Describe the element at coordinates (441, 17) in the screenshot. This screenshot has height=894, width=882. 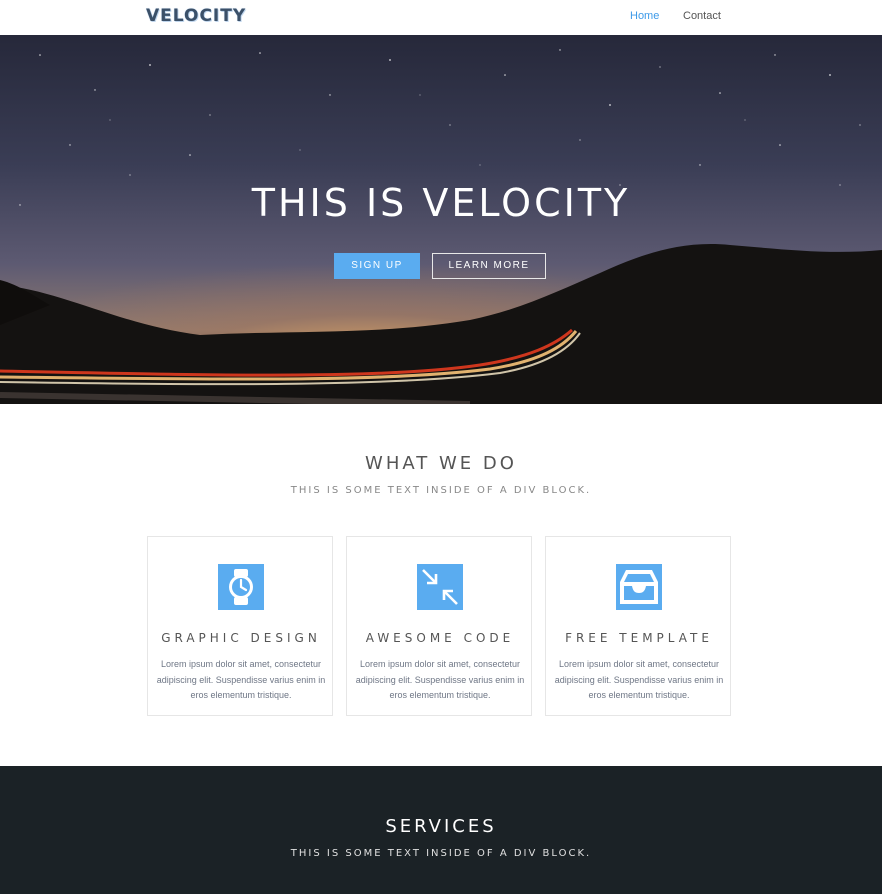
I see `navbar: VELOCITY Home Contact` at that location.